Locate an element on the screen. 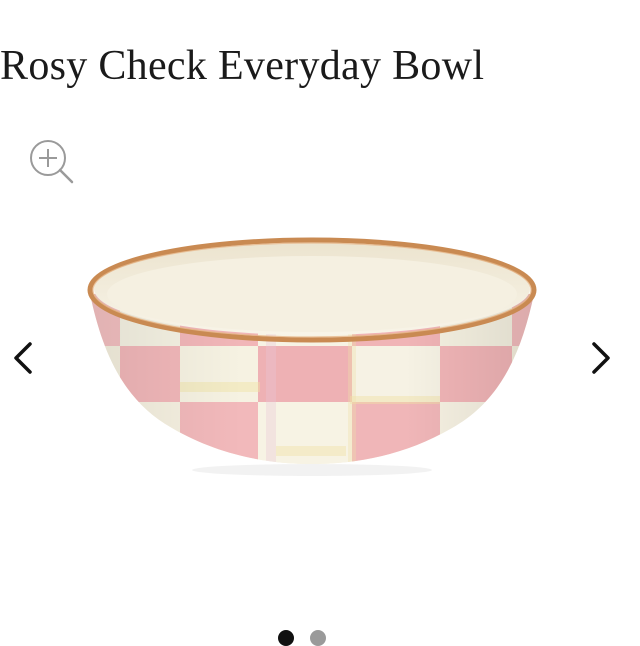 The image size is (640, 646). chevron-right-icon is located at coordinates (601, 358).